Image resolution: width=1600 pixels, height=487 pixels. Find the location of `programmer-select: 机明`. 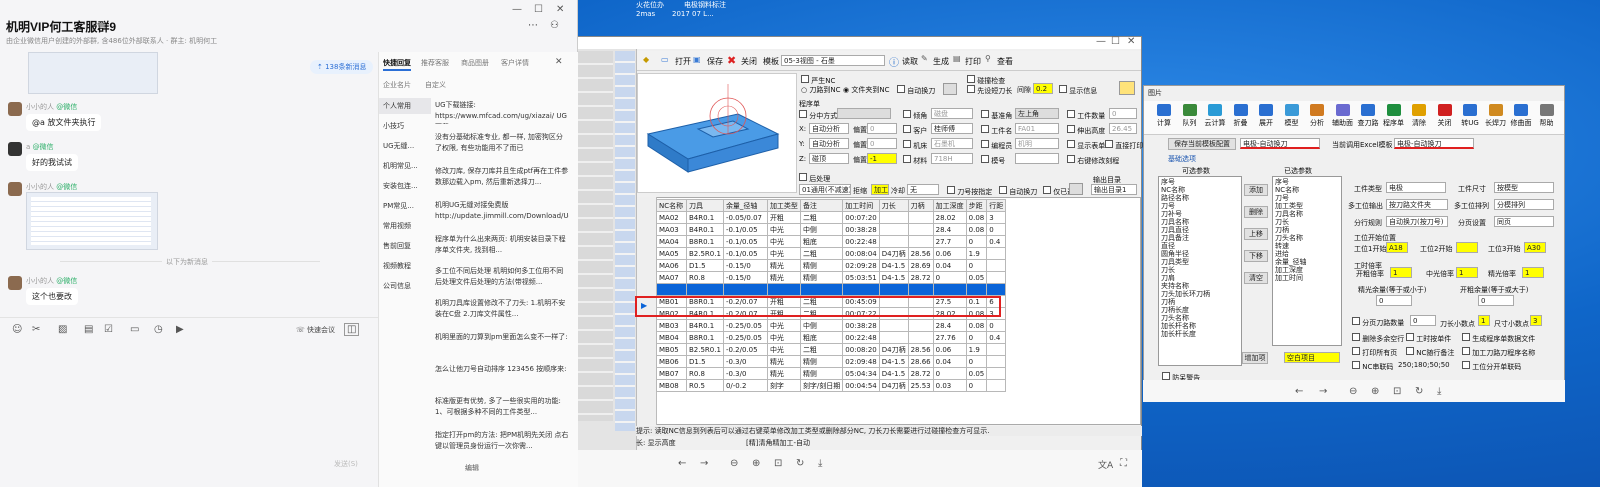

programmer-select: 机明 is located at coordinates (1037, 143).